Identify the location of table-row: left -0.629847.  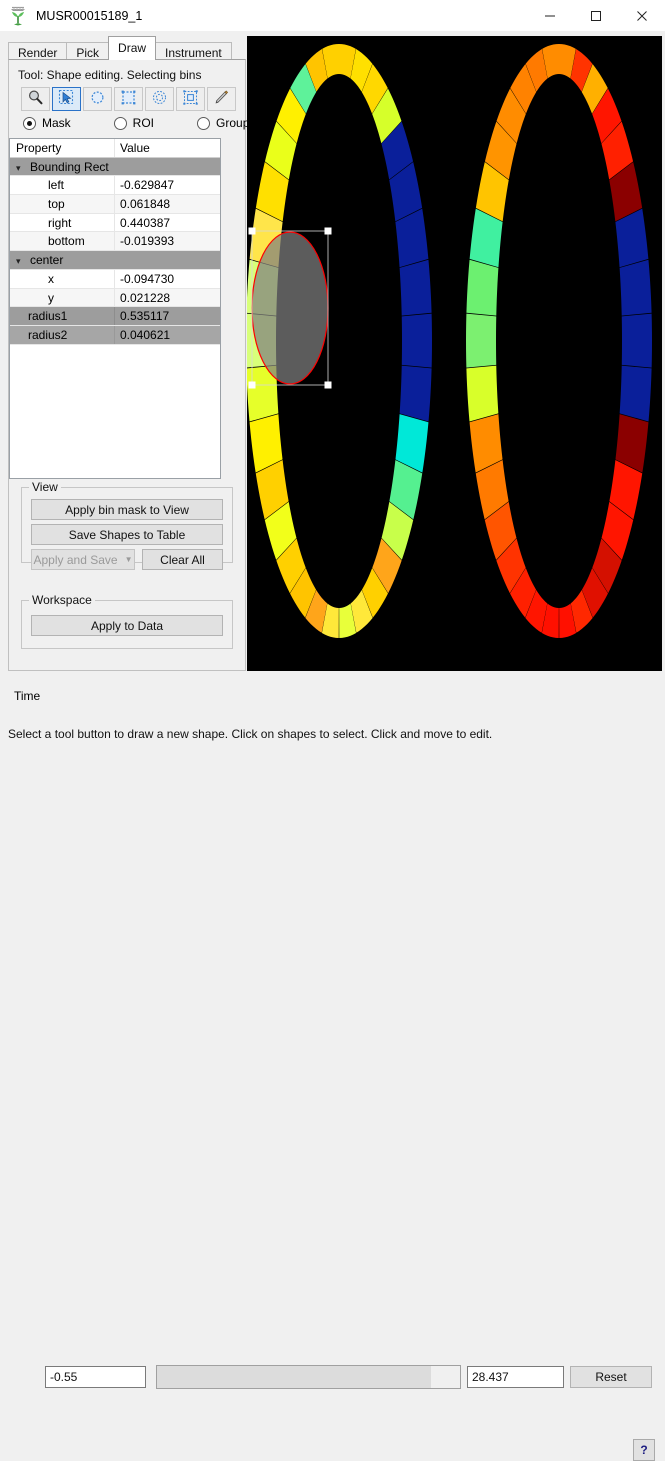
(115, 186).